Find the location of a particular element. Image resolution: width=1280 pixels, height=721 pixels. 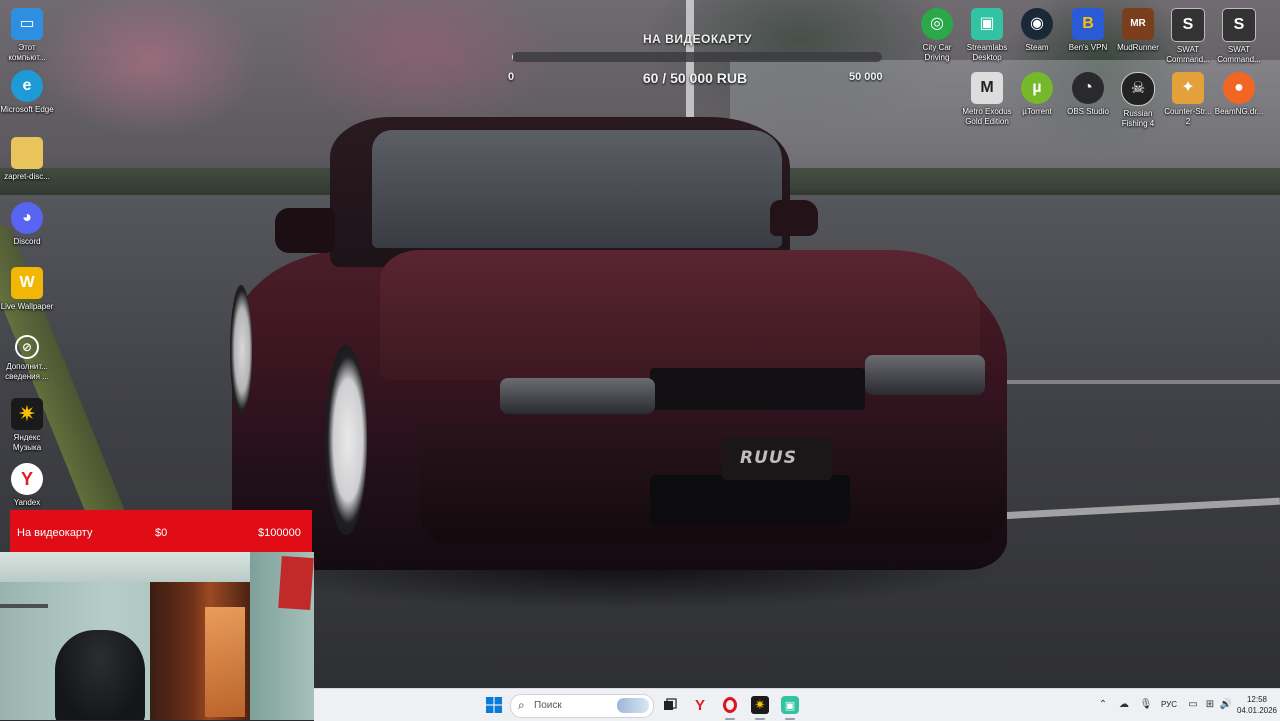

task-view-button is located at coordinates (670, 705).